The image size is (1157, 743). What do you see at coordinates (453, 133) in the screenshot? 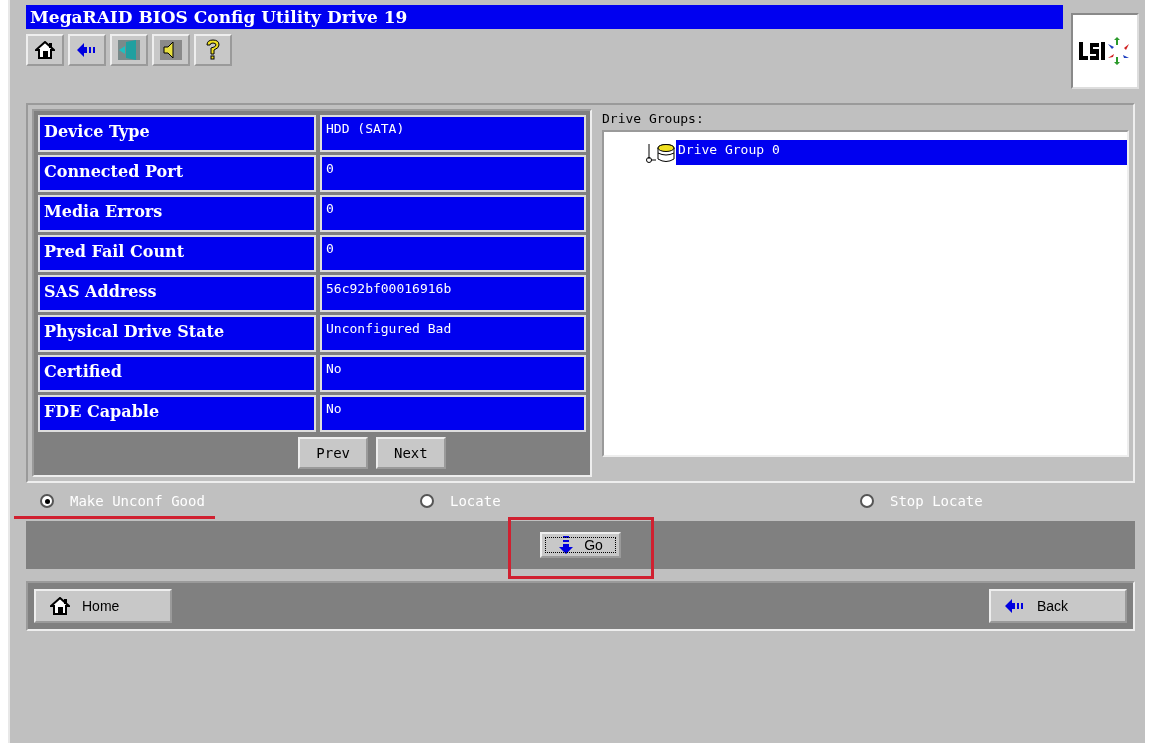
I see `property-value: HDD (SATA)` at bounding box center [453, 133].